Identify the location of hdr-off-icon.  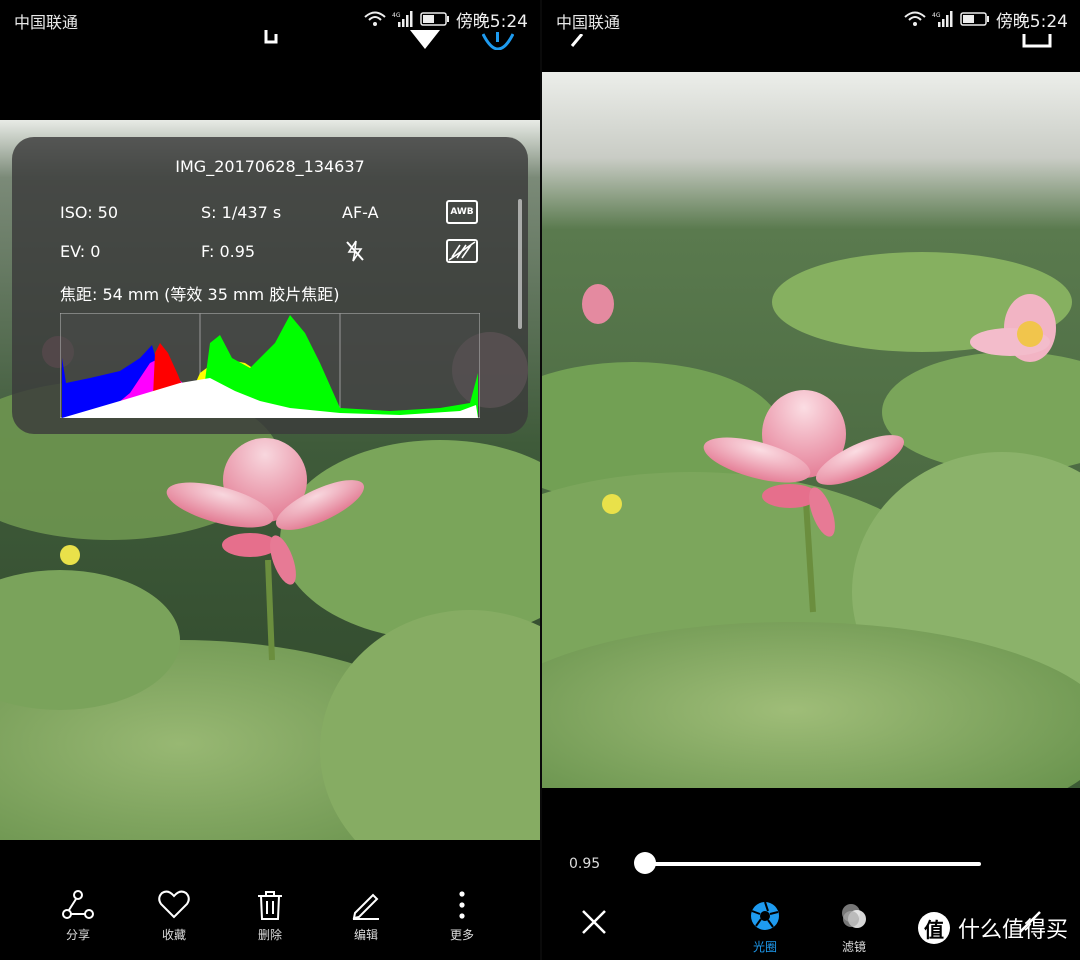
(462, 251).